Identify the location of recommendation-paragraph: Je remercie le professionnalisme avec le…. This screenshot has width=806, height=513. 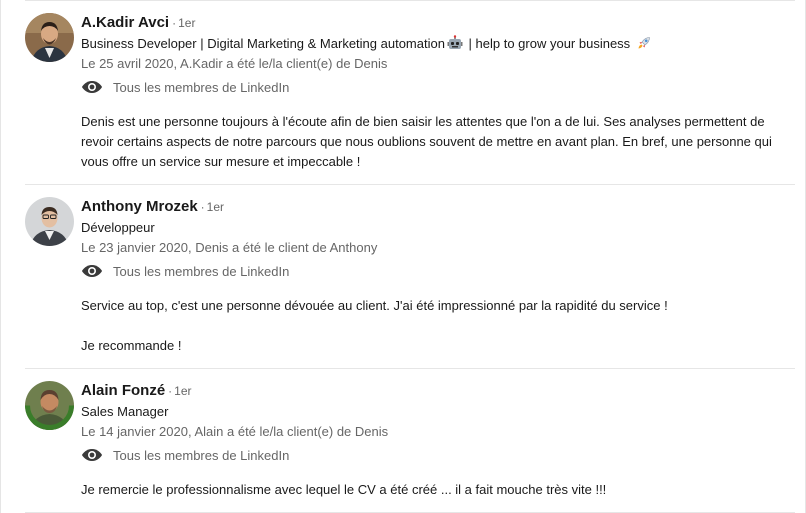
(344, 489).